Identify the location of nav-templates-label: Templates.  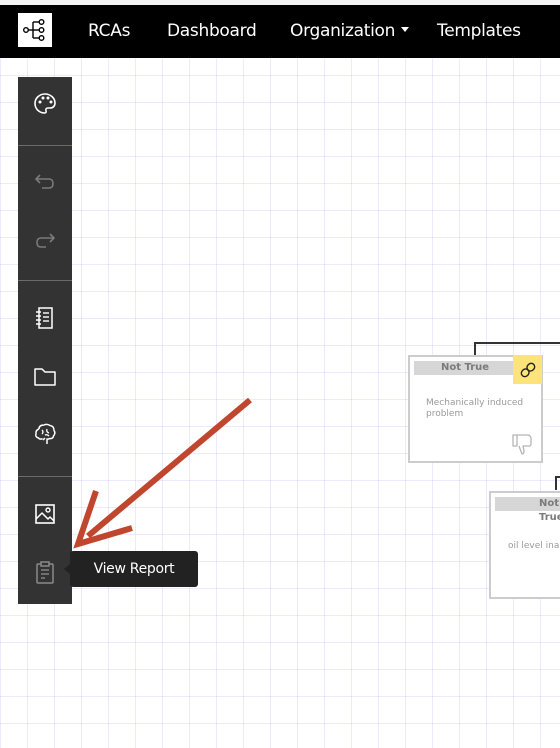
(479, 31).